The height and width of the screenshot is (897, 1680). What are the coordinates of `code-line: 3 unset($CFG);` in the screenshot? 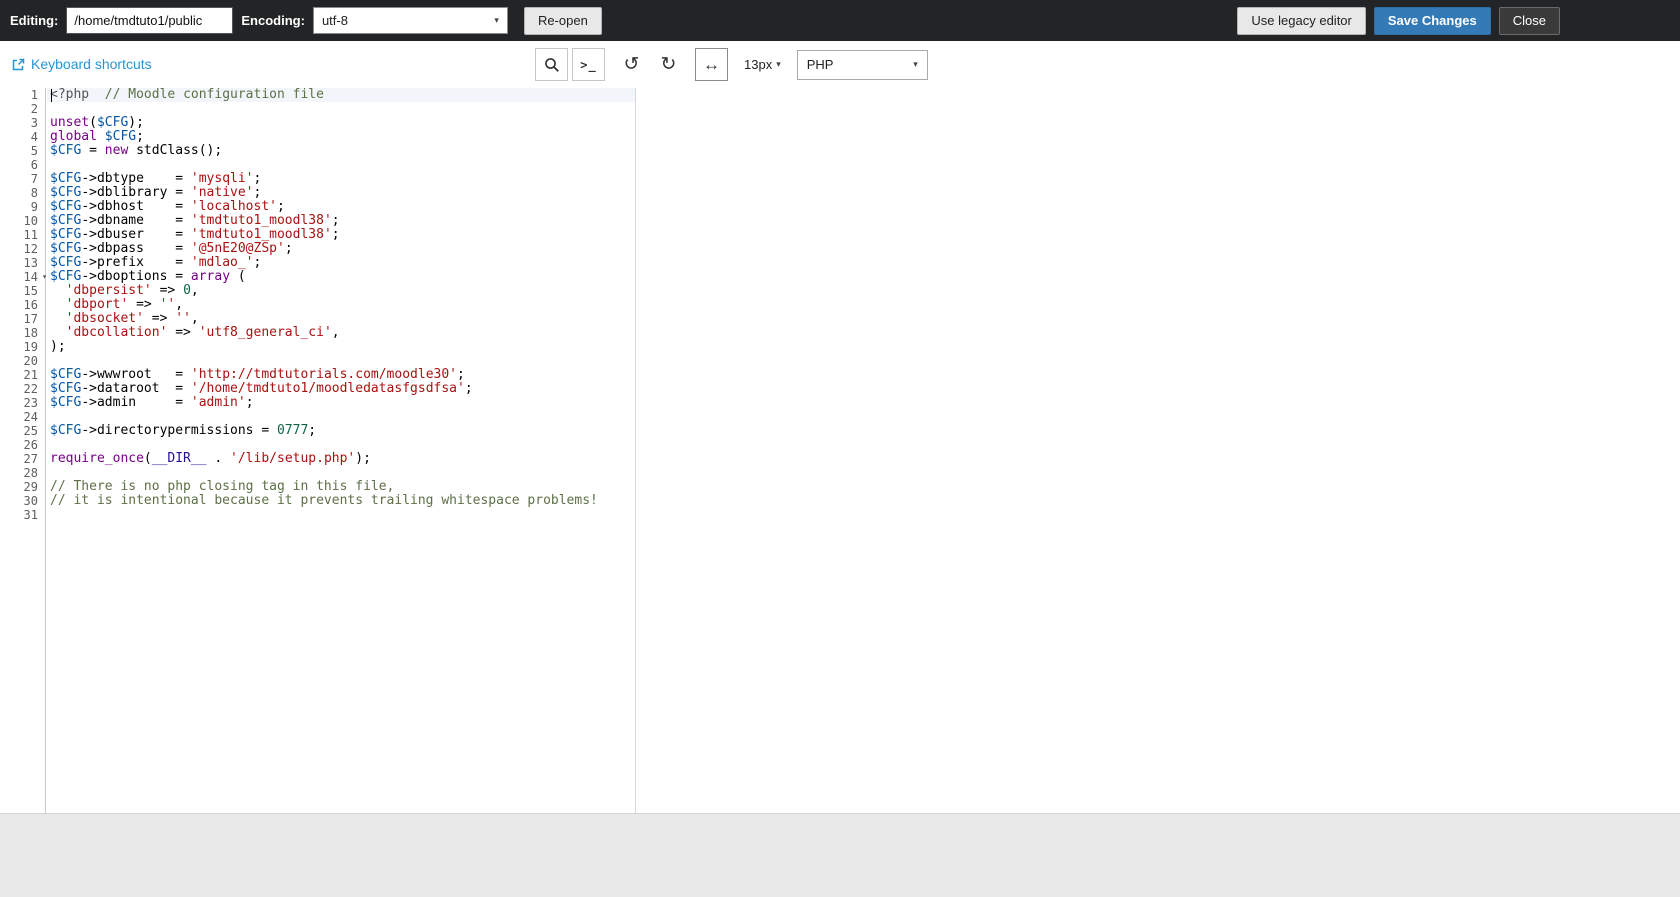 It's located at (840, 123).